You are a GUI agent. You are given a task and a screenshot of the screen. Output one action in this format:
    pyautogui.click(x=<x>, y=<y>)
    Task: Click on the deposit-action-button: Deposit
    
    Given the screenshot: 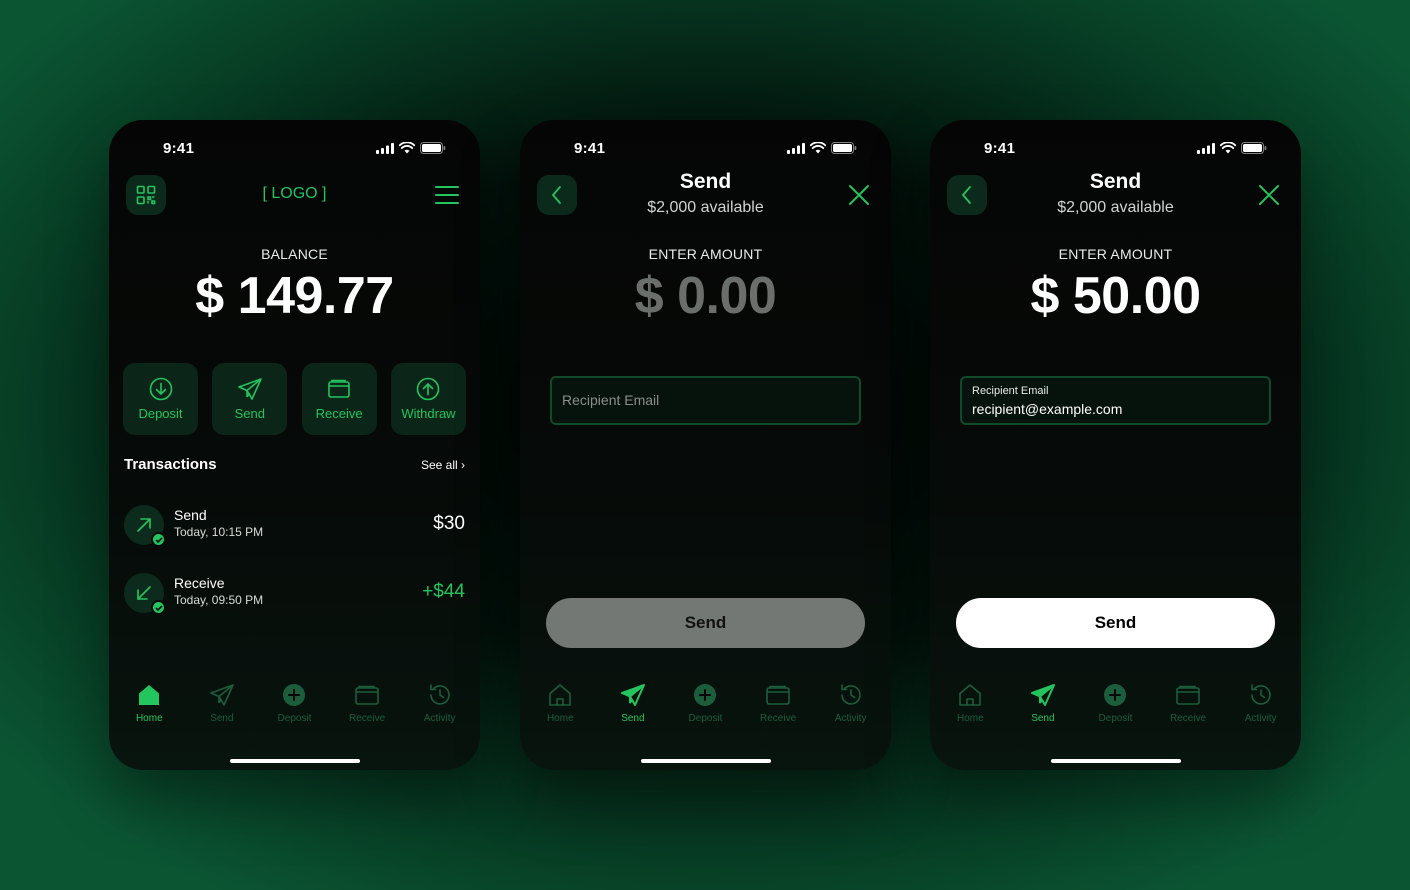 What is the action you would take?
    pyautogui.click(x=160, y=399)
    